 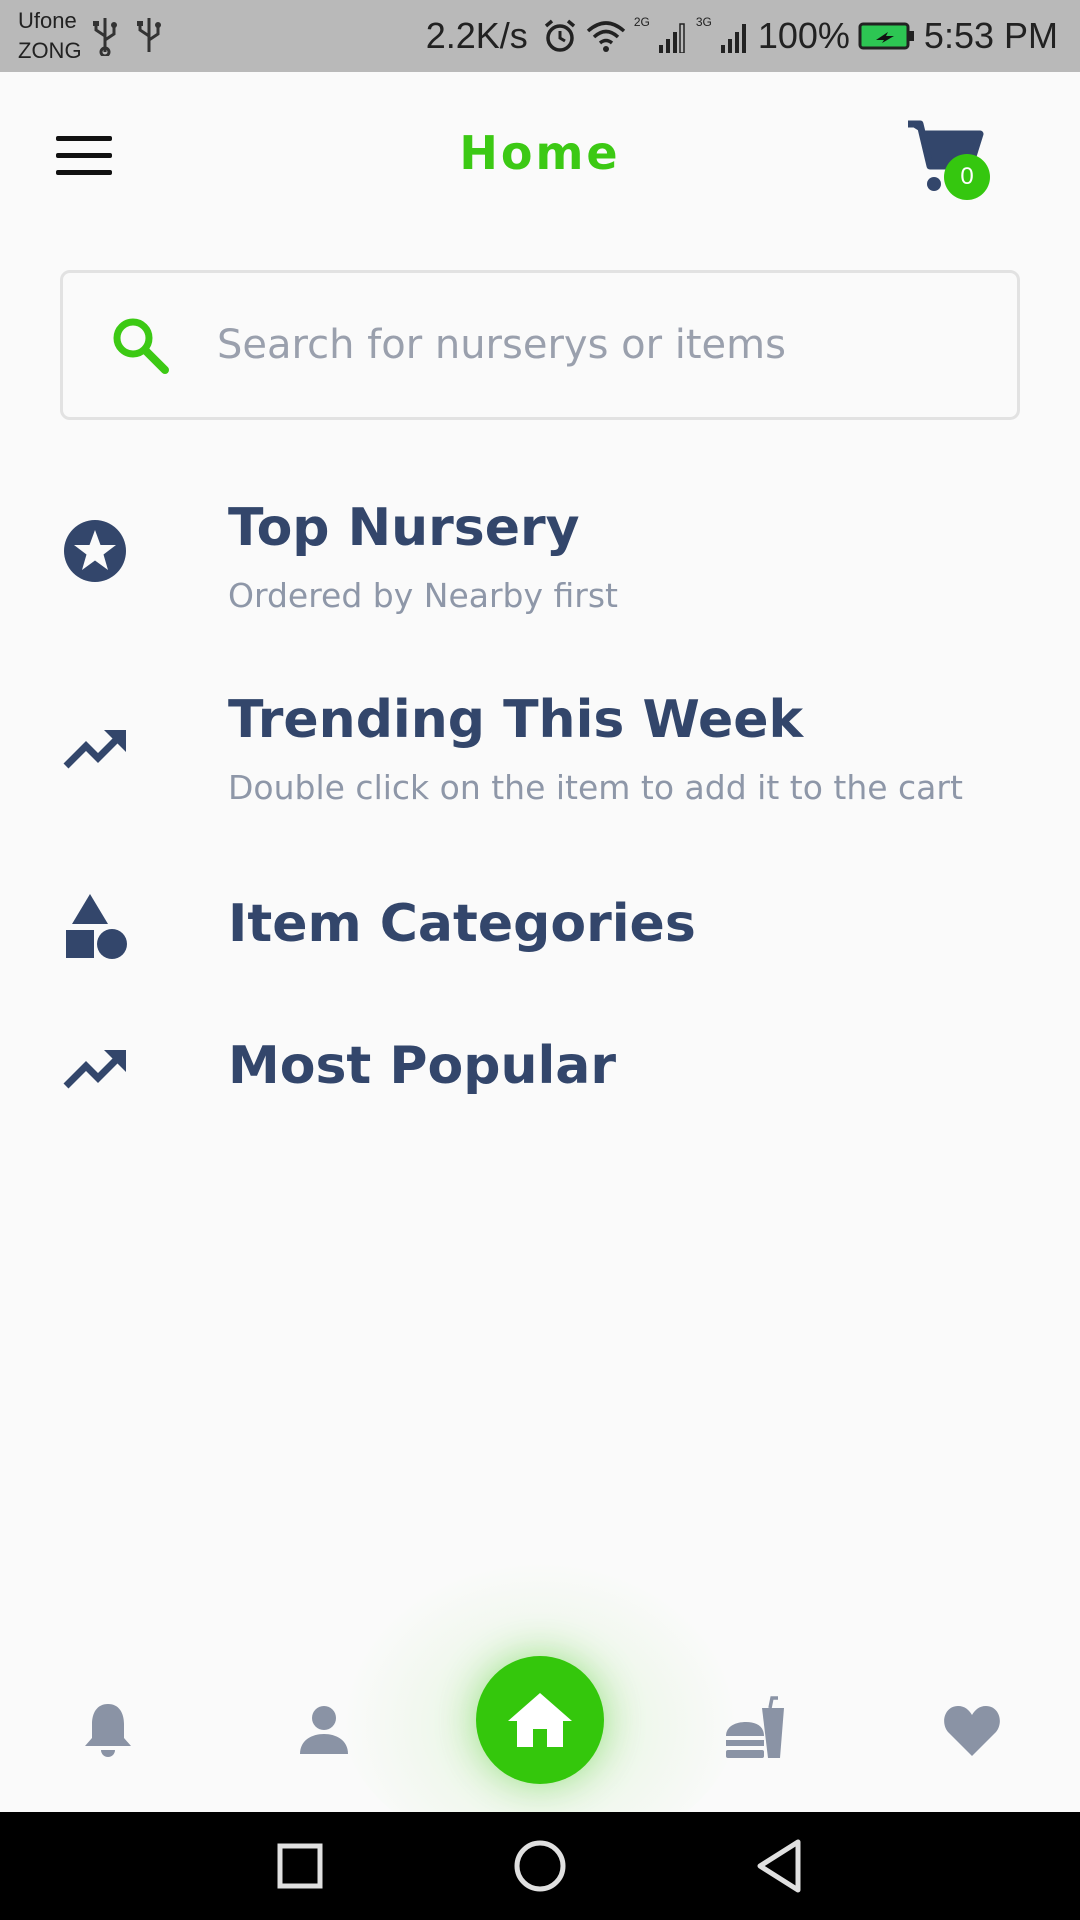 What do you see at coordinates (516, 720) in the screenshot?
I see `section-title: Trending This Week` at bounding box center [516, 720].